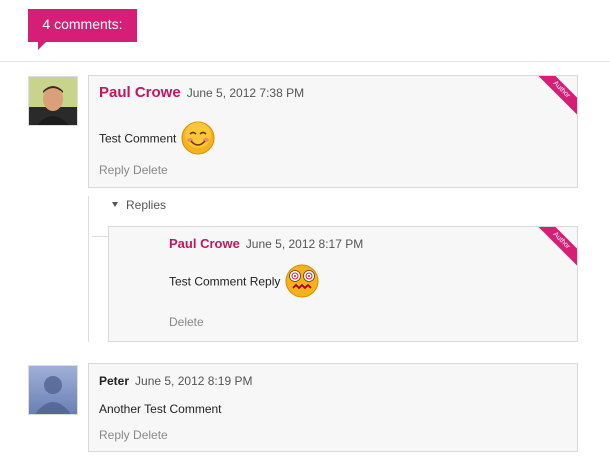 The height and width of the screenshot is (462, 610). I want to click on delete-link: Delete, so click(150, 170).